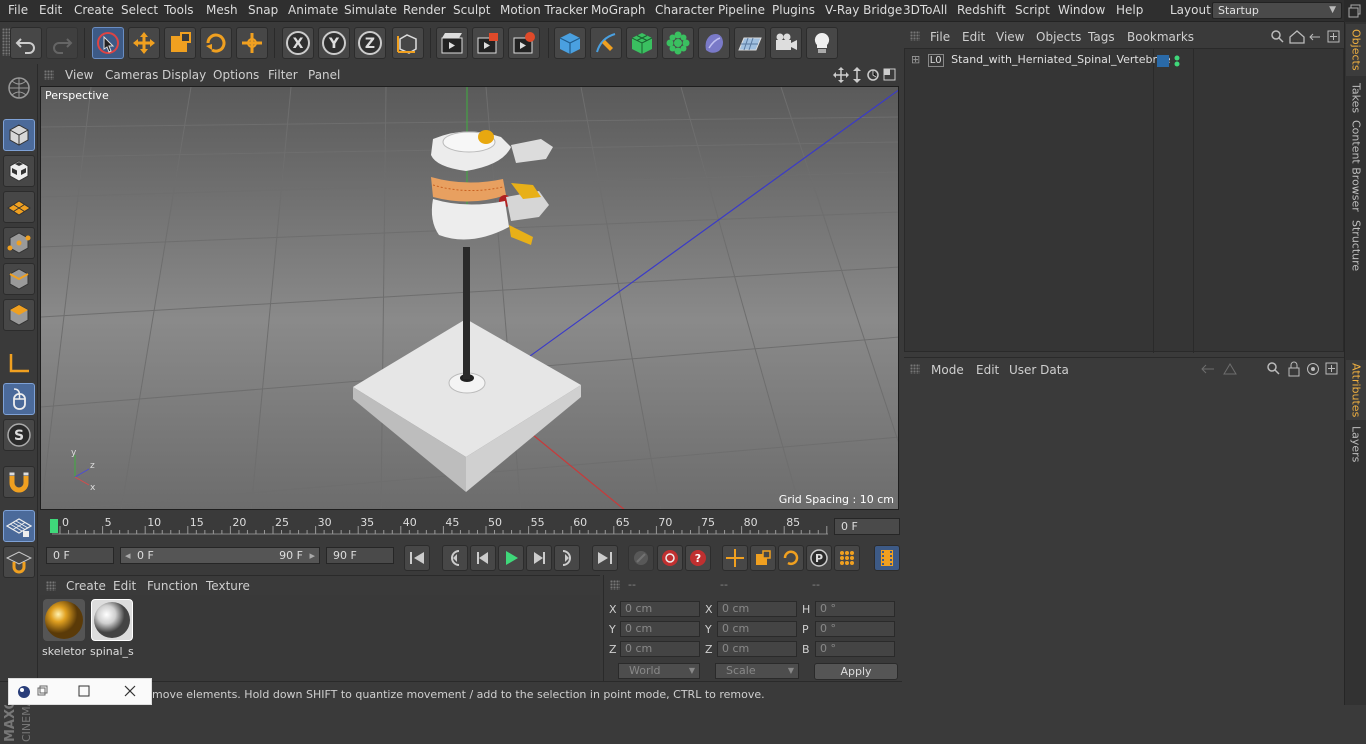 The image size is (1366, 744). I want to click on render-settings-button, so click(524, 43).